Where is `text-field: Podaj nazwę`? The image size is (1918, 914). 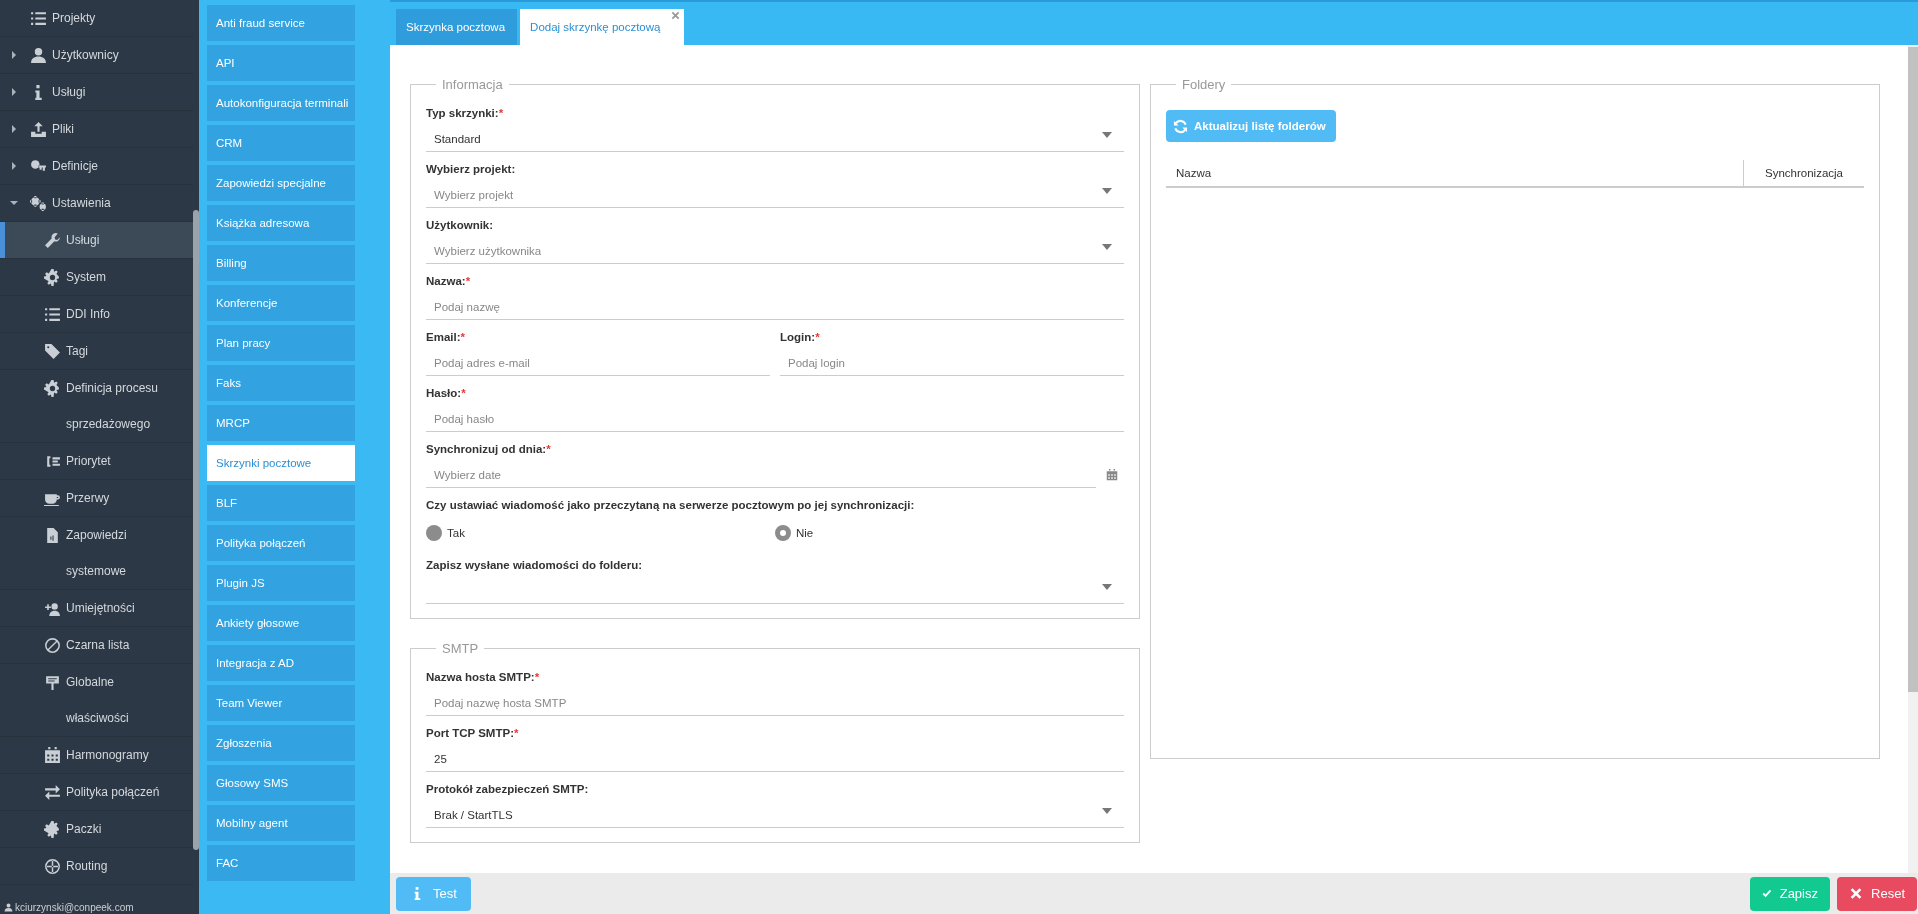
text-field: Podaj nazwę is located at coordinates (775, 307).